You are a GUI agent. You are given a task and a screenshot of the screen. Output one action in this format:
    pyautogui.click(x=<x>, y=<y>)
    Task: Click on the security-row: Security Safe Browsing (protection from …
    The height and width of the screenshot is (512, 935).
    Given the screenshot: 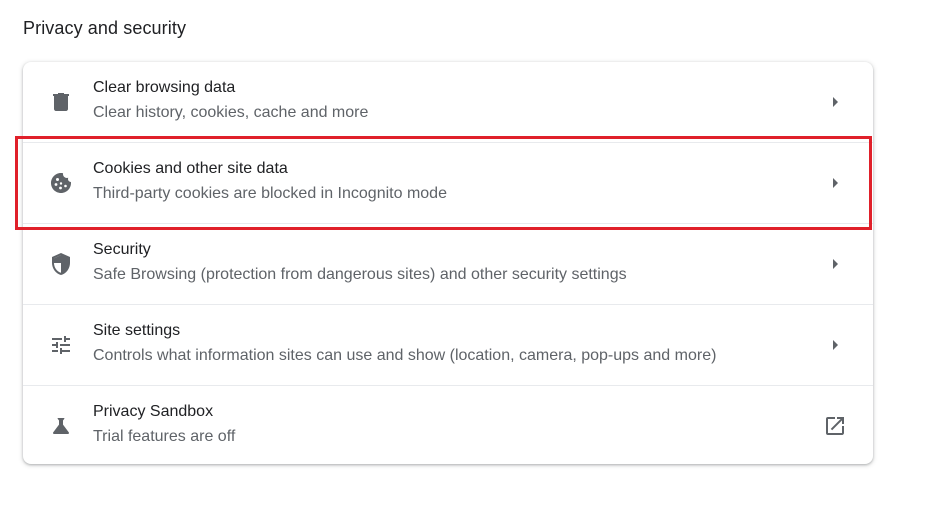 What is the action you would take?
    pyautogui.click(x=448, y=264)
    